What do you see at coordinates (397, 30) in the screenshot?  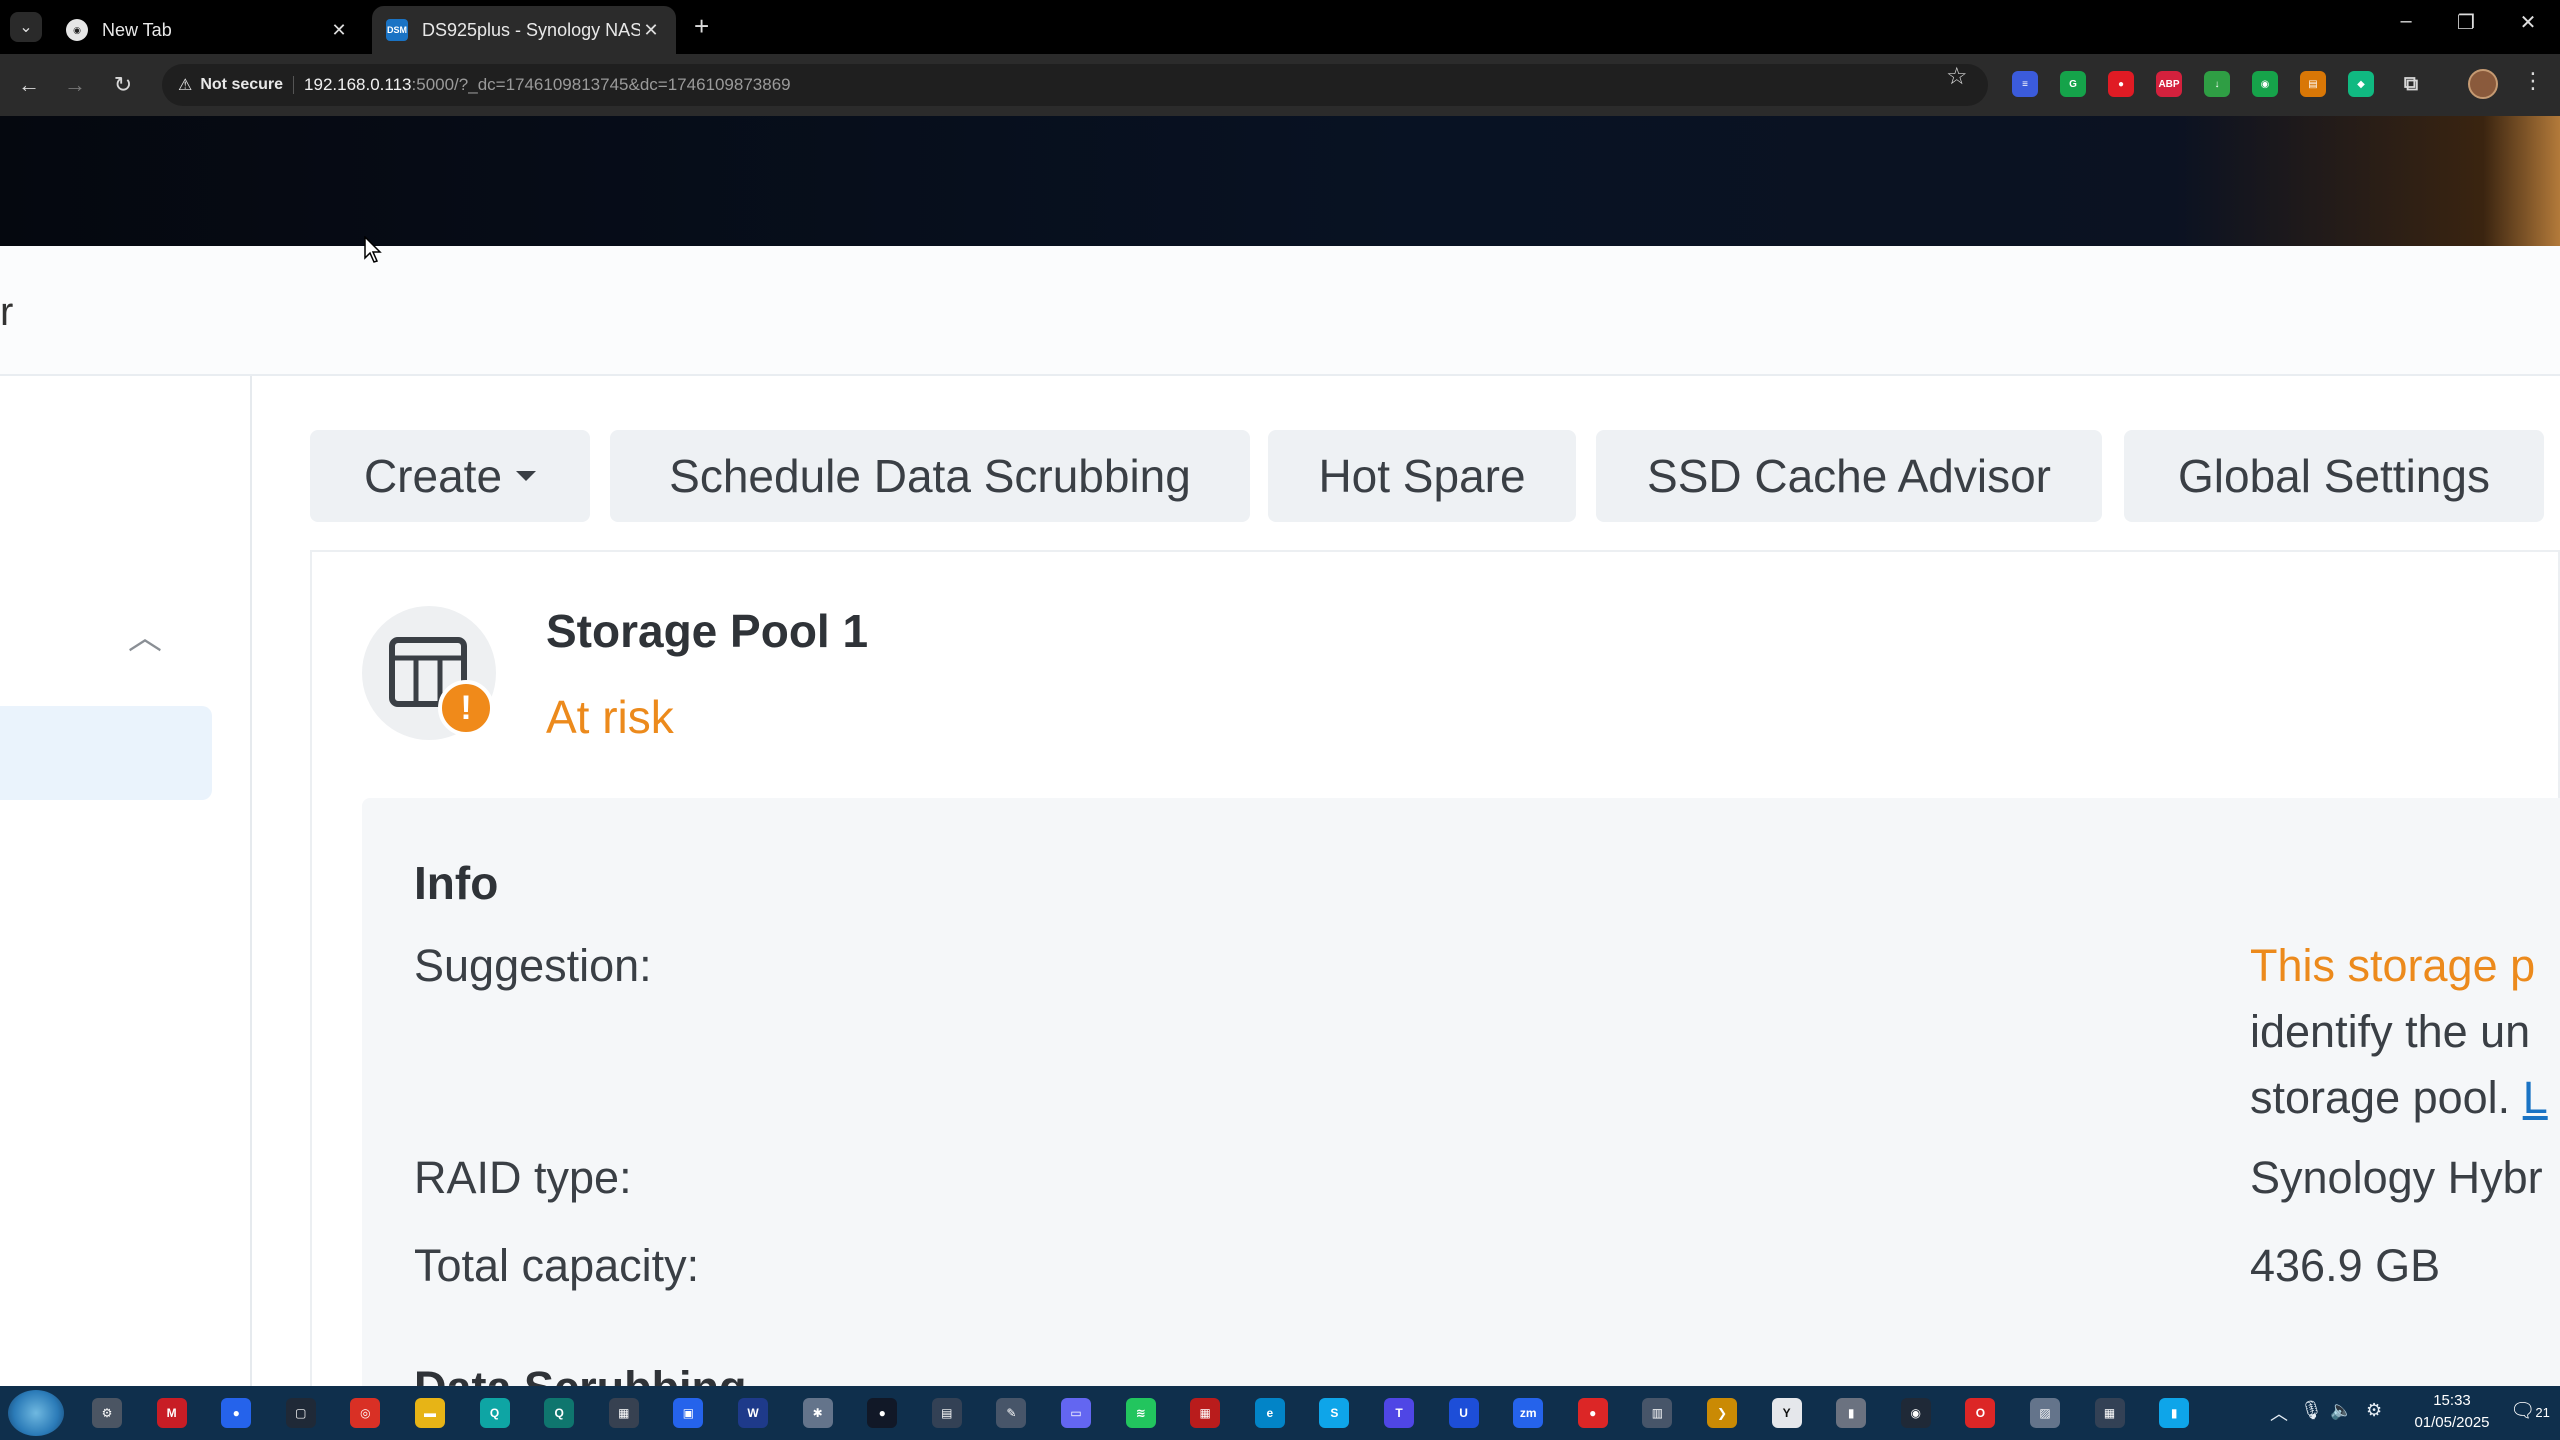 I see `dsm-favicon-icon: DSM` at bounding box center [397, 30].